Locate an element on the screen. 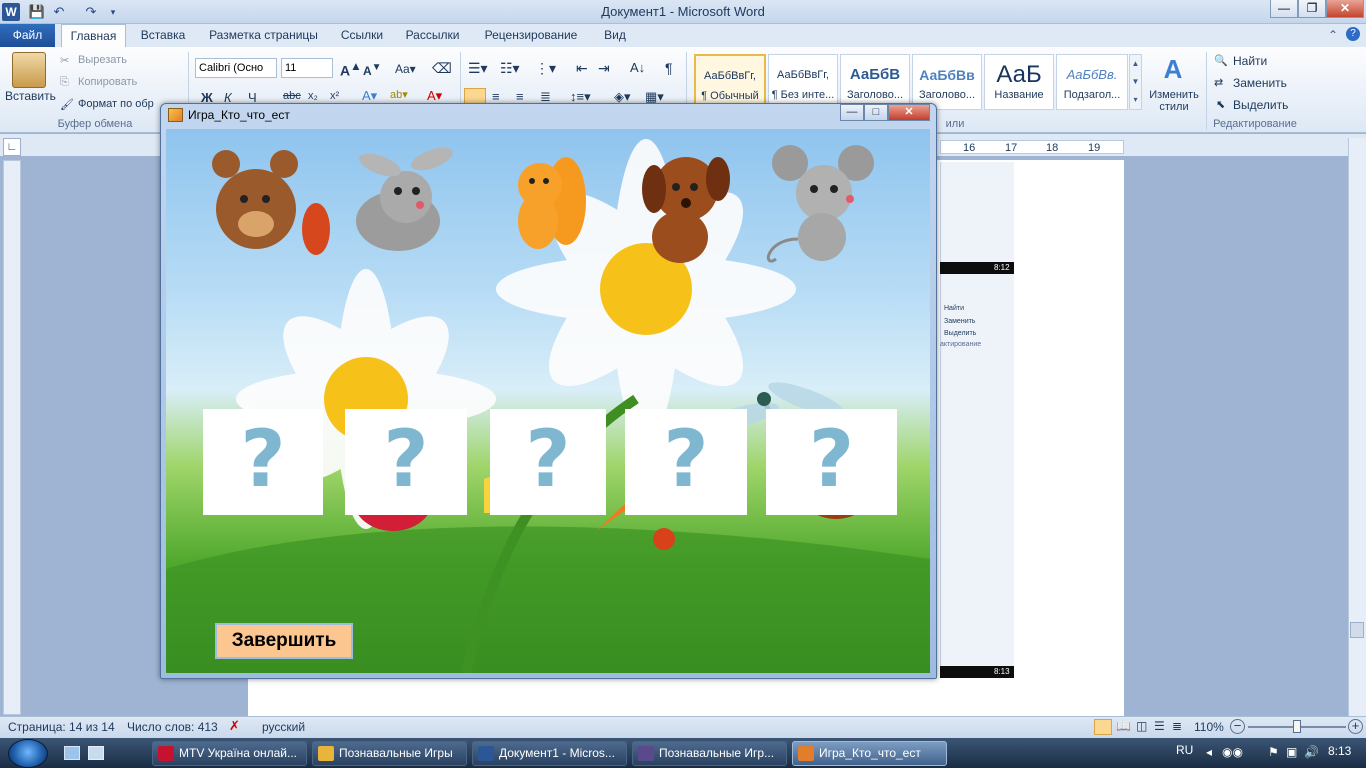 The width and height of the screenshot is (1366, 768). clear-format-icon: ⌫ is located at coordinates (442, 68).